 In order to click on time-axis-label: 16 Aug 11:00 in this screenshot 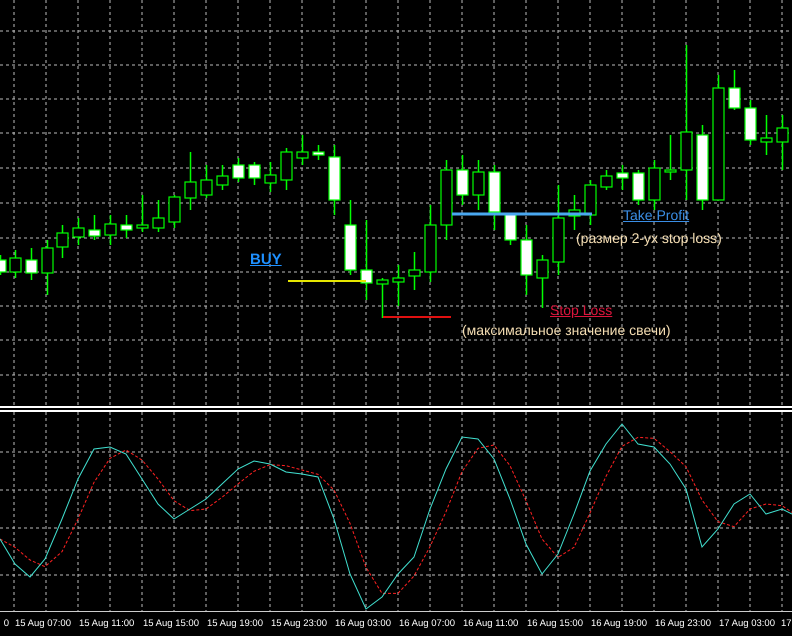, I will do `click(491, 623)`.